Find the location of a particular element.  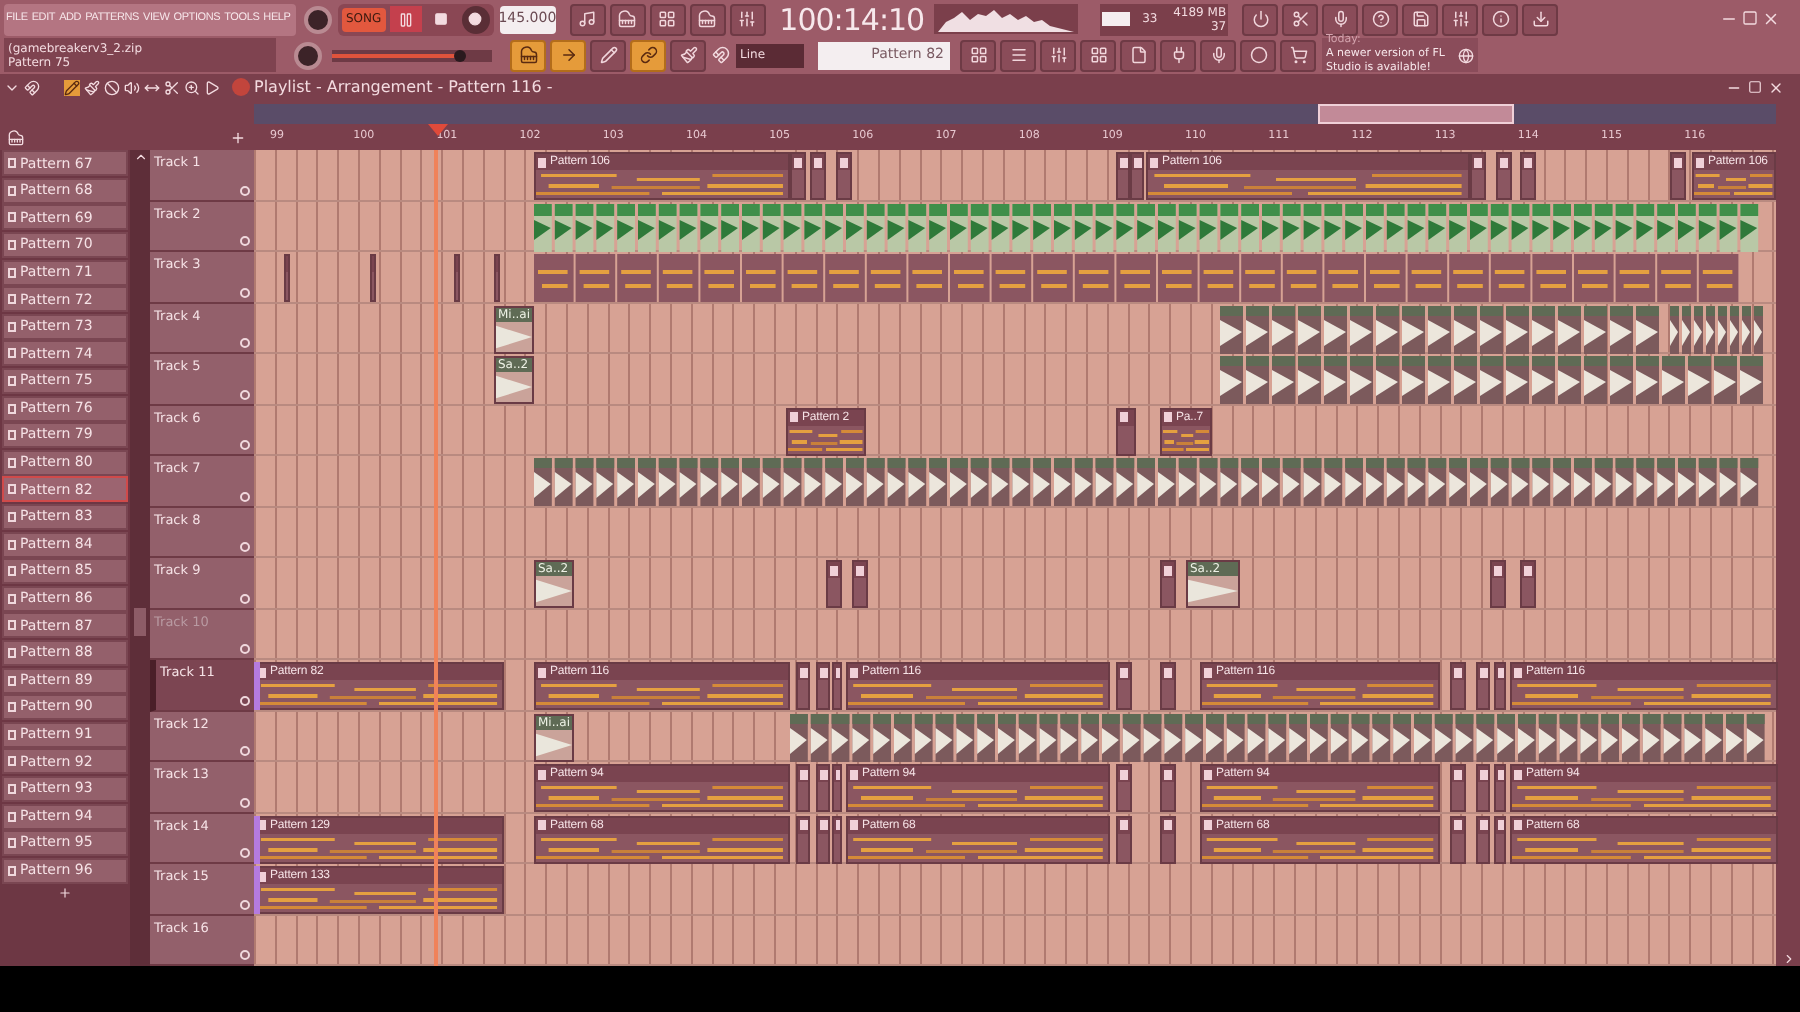

slice-icon is located at coordinates (172, 87).